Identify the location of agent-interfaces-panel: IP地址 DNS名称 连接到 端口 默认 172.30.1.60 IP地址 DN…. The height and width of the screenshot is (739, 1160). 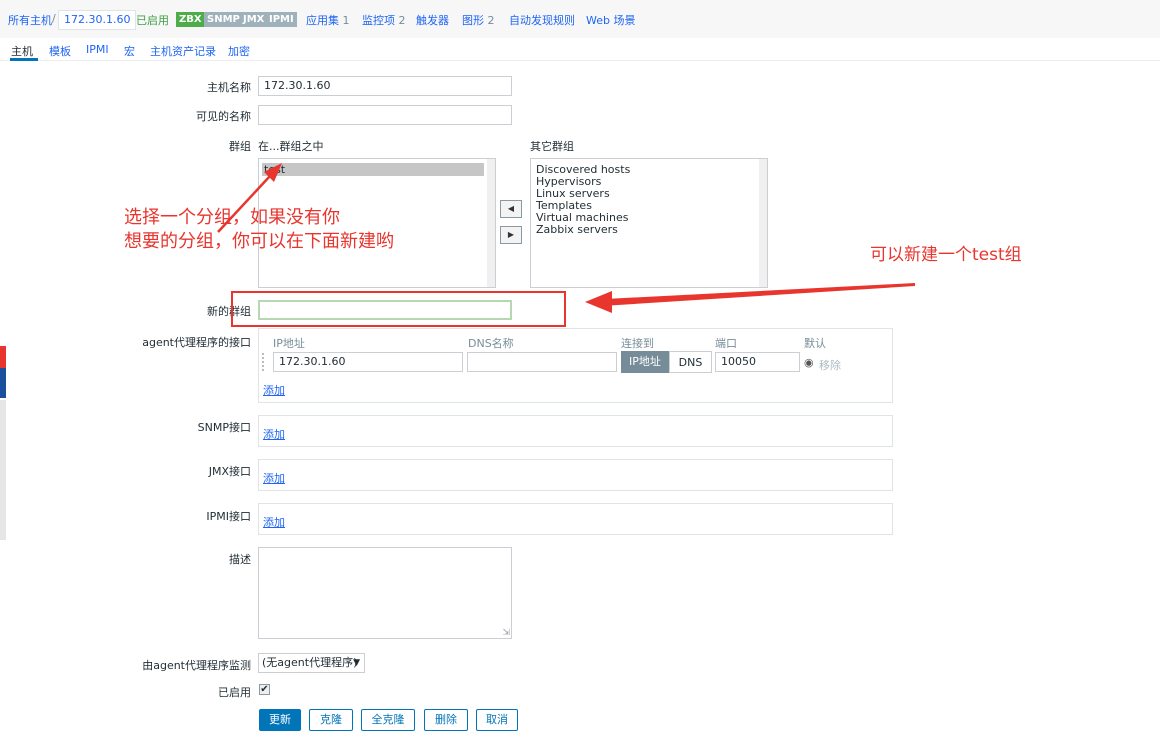
(575, 365).